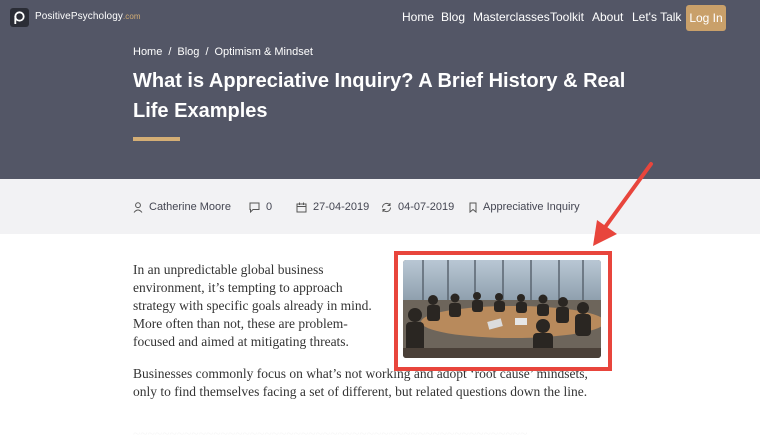  What do you see at coordinates (386, 207) in the screenshot?
I see `refresh-icon` at bounding box center [386, 207].